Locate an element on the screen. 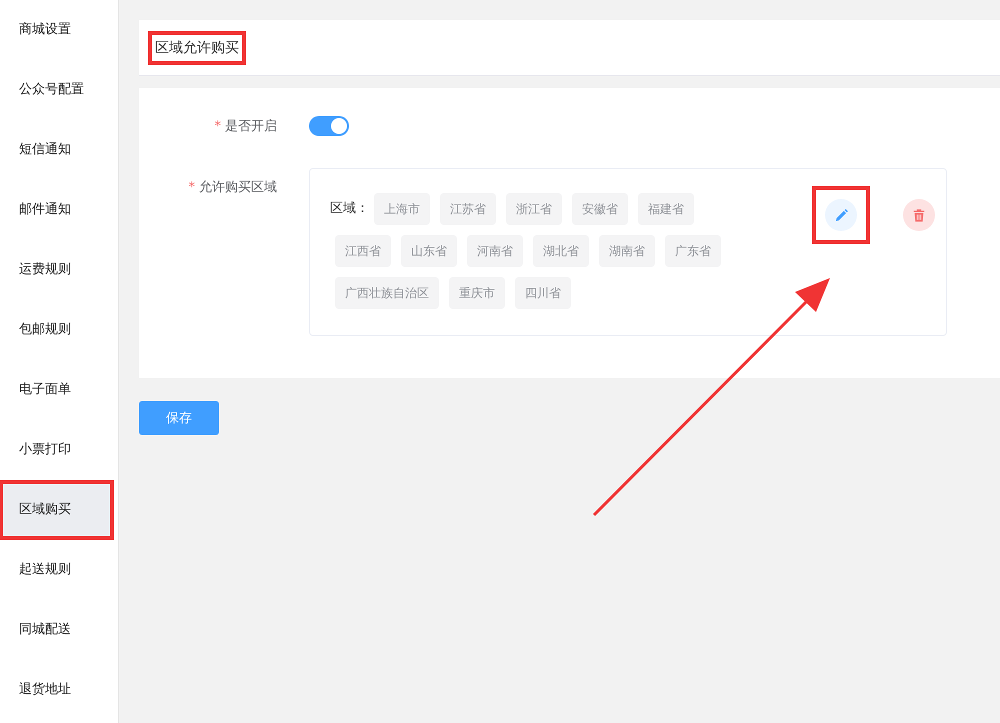 Image resolution: width=1000 pixels, height=723 pixels. page-title: 区域允许购买 is located at coordinates (197, 47).